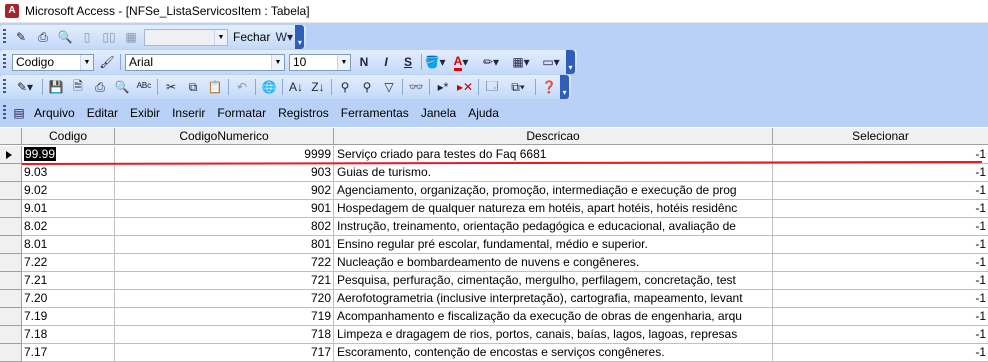 Image resolution: width=988 pixels, height=362 pixels. What do you see at coordinates (284, 37) in the screenshot?
I see `office-links-icon: W▾` at bounding box center [284, 37].